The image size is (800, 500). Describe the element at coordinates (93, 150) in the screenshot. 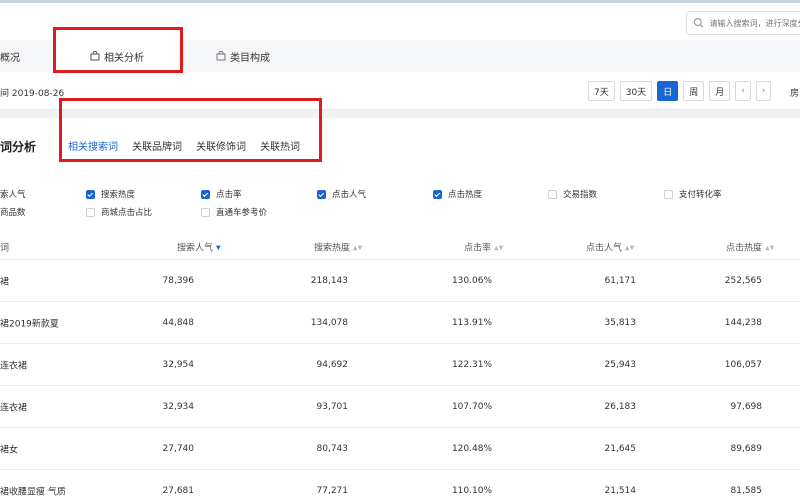

I see `sub-tab-related-search-terms: 相关搜索词` at that location.